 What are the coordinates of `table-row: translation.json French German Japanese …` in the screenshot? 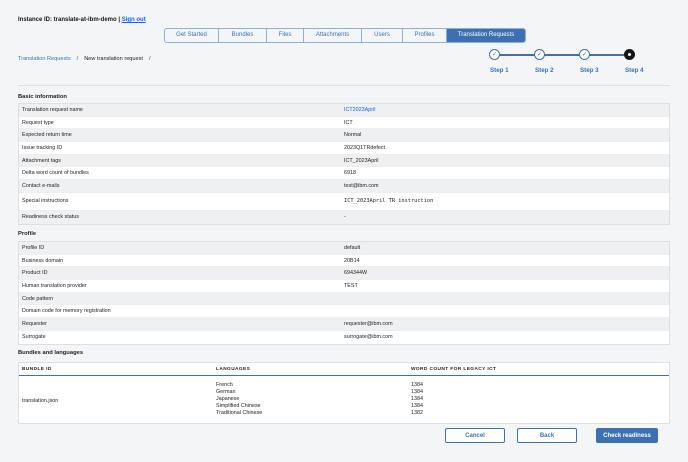 It's located at (344, 396).